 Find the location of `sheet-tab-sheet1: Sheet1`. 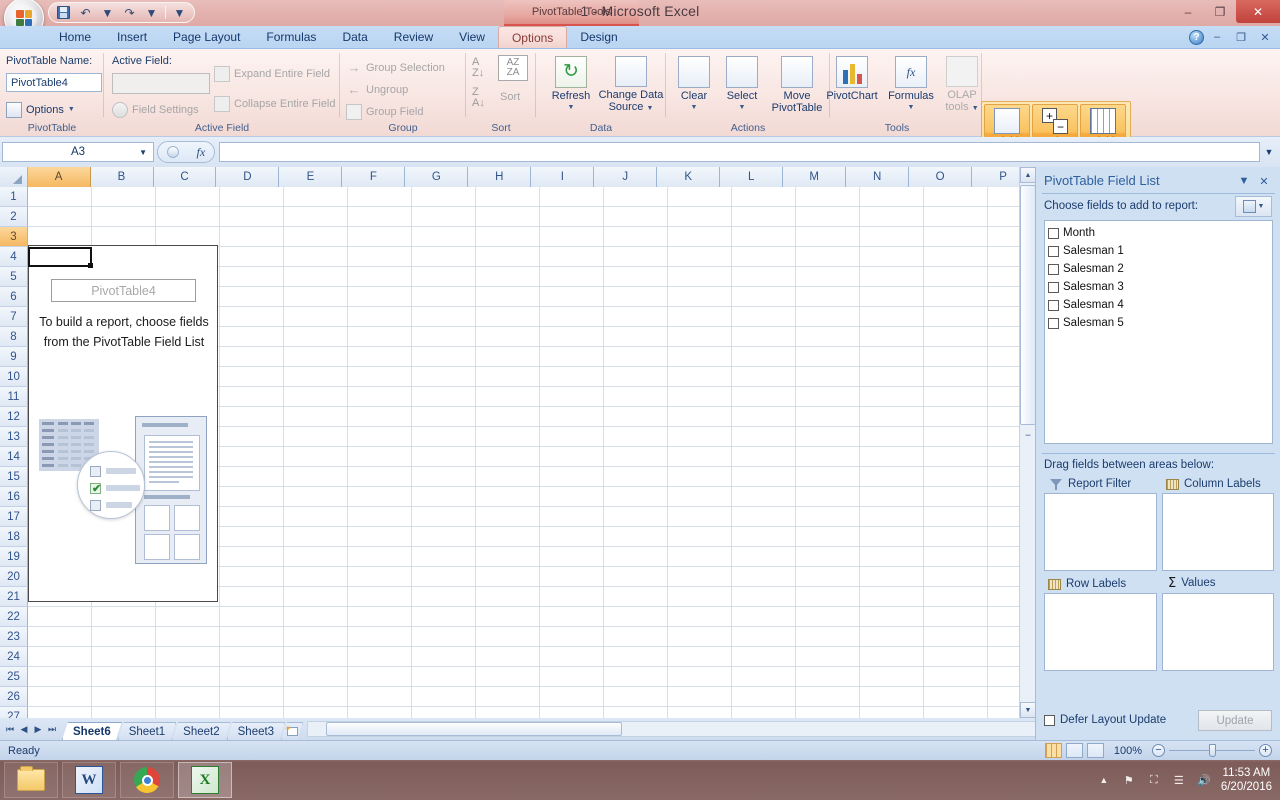

sheet-tab-sheet1: Sheet1 is located at coordinates (147, 731).